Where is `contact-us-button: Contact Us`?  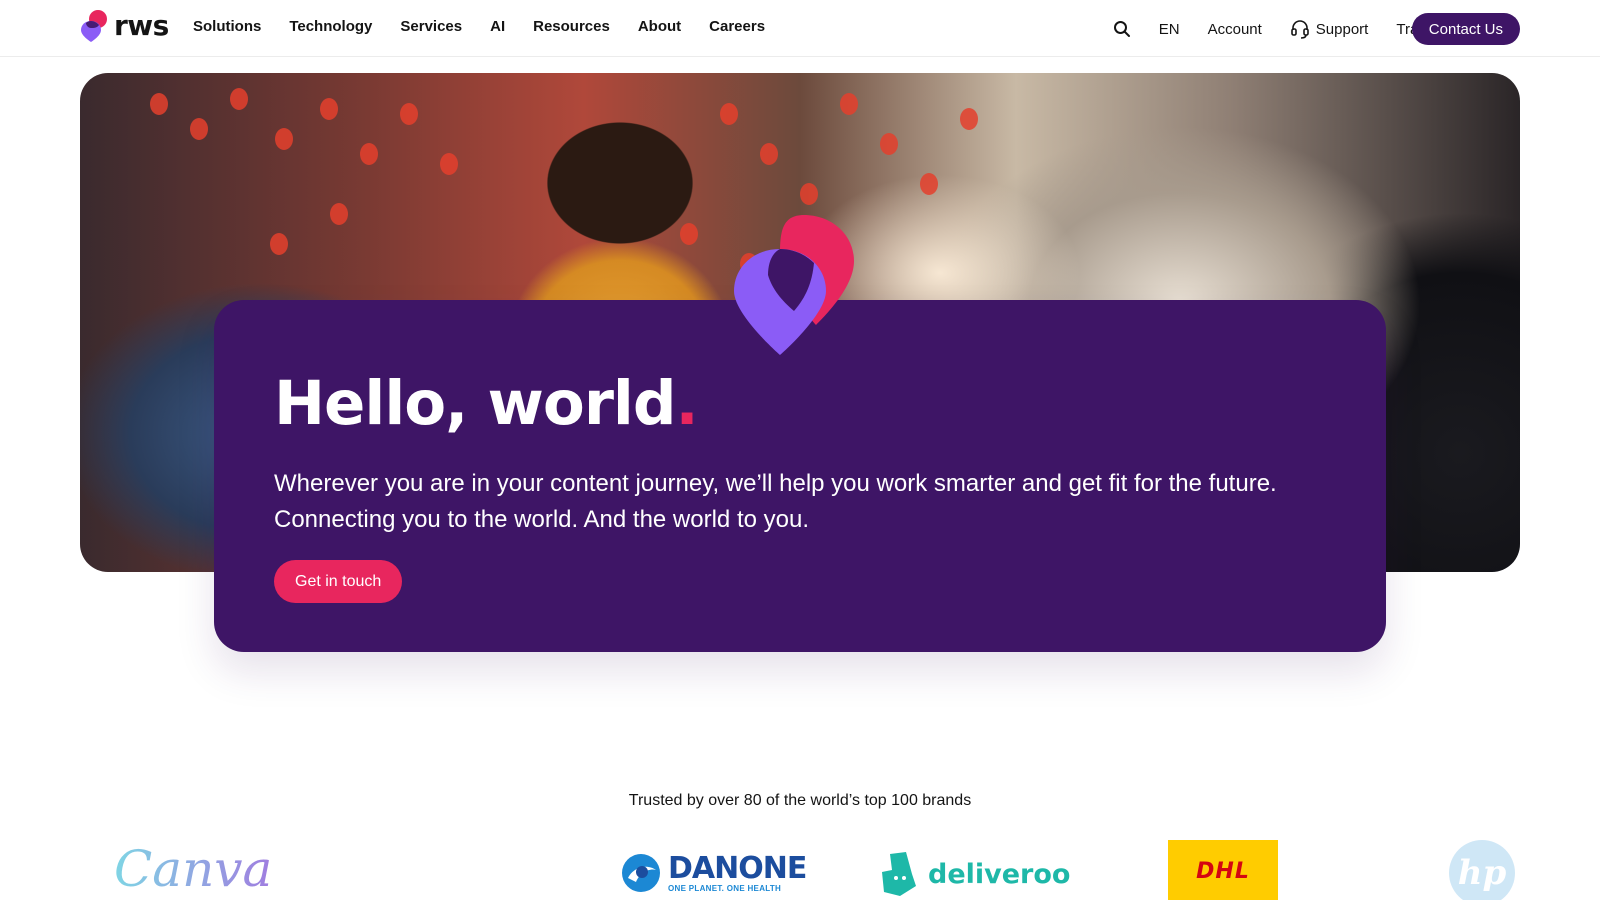 contact-us-button: Contact Us is located at coordinates (1465, 29).